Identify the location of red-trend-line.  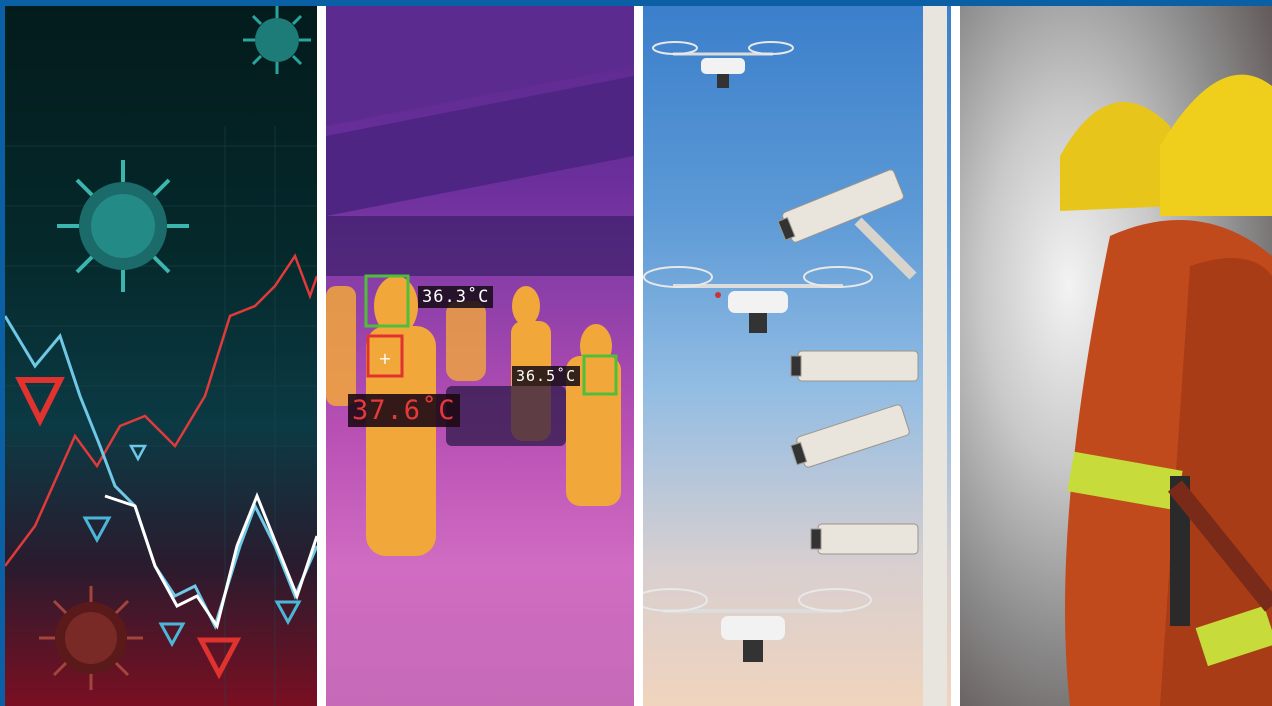
(161, 410).